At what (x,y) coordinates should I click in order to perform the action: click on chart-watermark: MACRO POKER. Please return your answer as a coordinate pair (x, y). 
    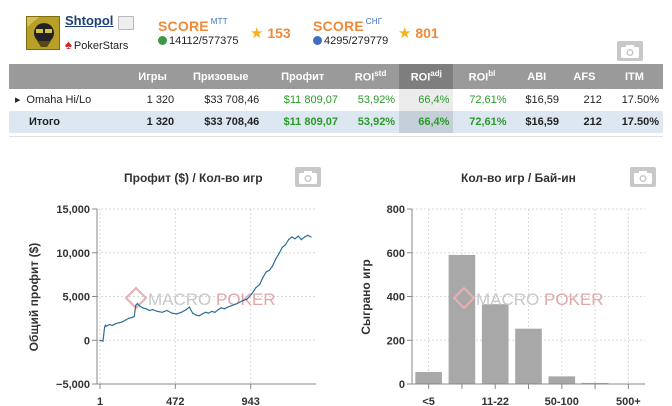
    Looking at the image, I should click on (528, 298).